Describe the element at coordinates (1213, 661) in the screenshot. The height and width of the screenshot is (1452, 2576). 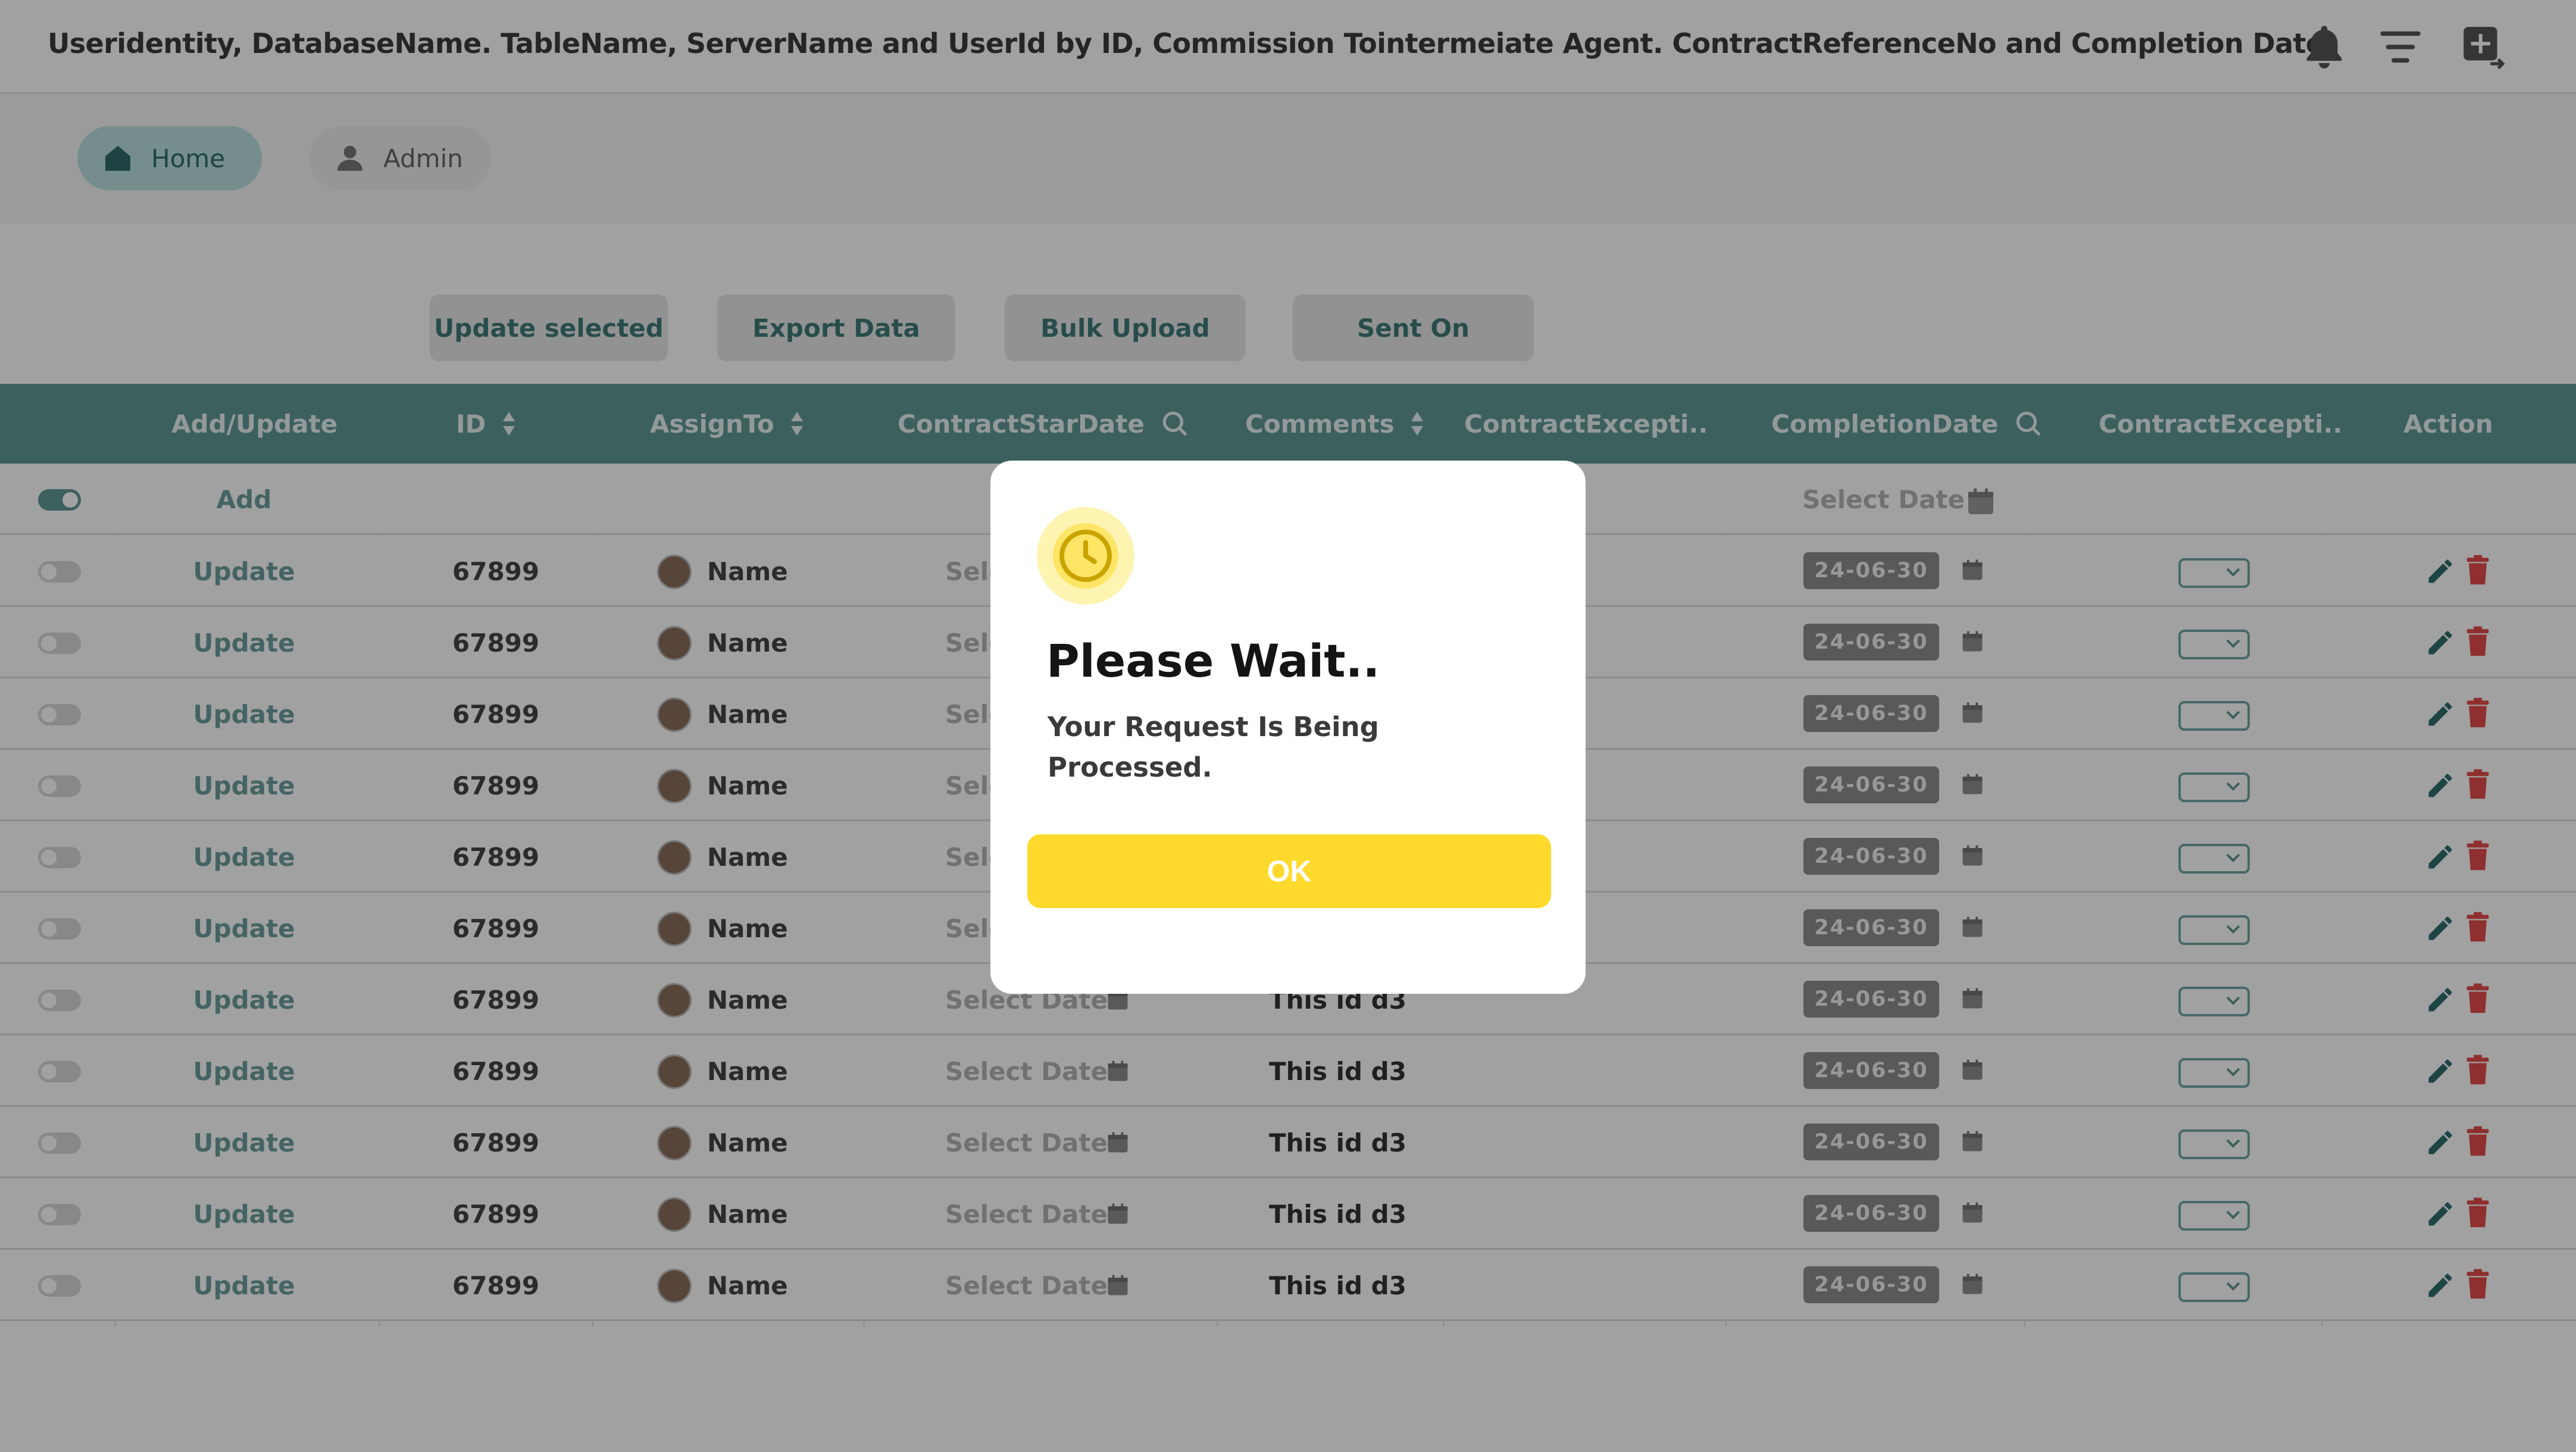
I see `dialog-title: Please Wait..` at that location.